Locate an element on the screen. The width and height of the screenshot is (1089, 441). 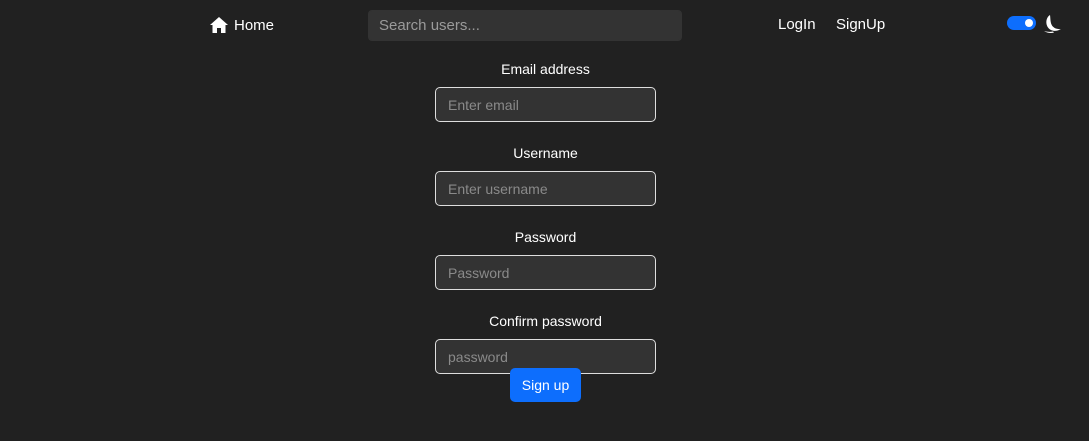
email-group: Email address is located at coordinates (545, 90).